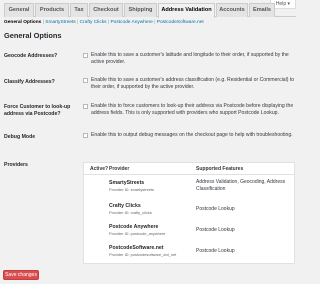 This screenshot has height=284, width=320. Describe the element at coordinates (140, 10) in the screenshot. I see `tab-shipping: Shipping` at that location.